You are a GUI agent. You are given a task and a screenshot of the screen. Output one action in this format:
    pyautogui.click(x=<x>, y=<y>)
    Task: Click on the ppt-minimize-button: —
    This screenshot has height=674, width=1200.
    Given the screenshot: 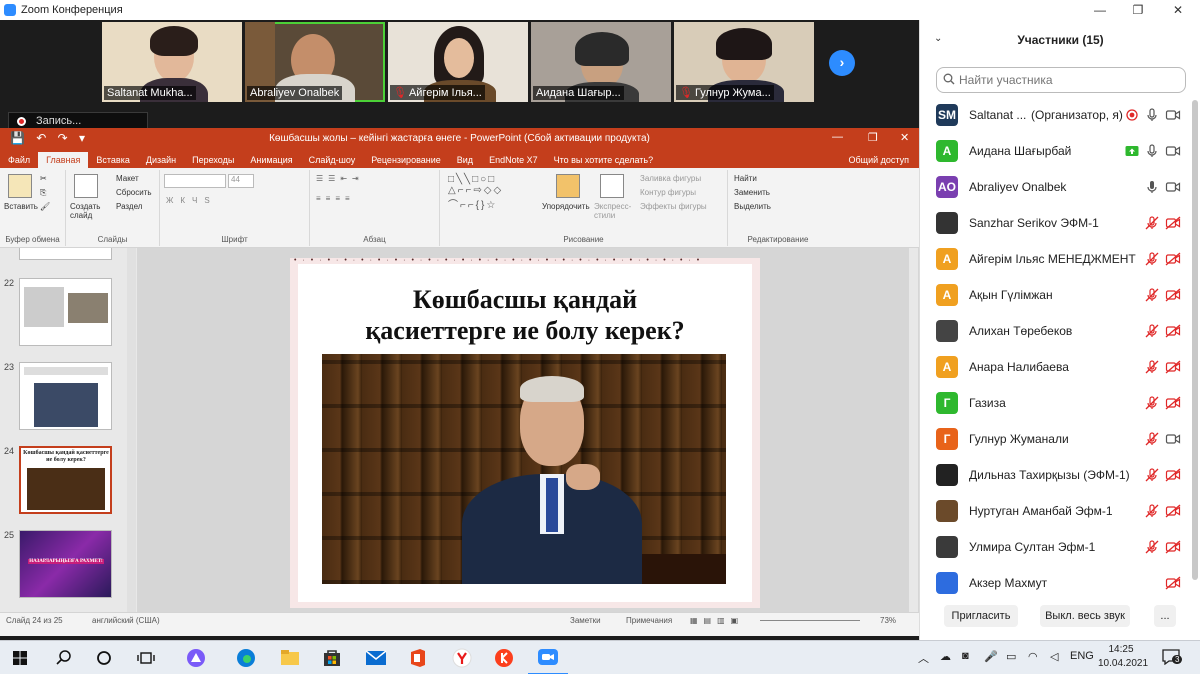 What is the action you would take?
    pyautogui.click(x=837, y=137)
    